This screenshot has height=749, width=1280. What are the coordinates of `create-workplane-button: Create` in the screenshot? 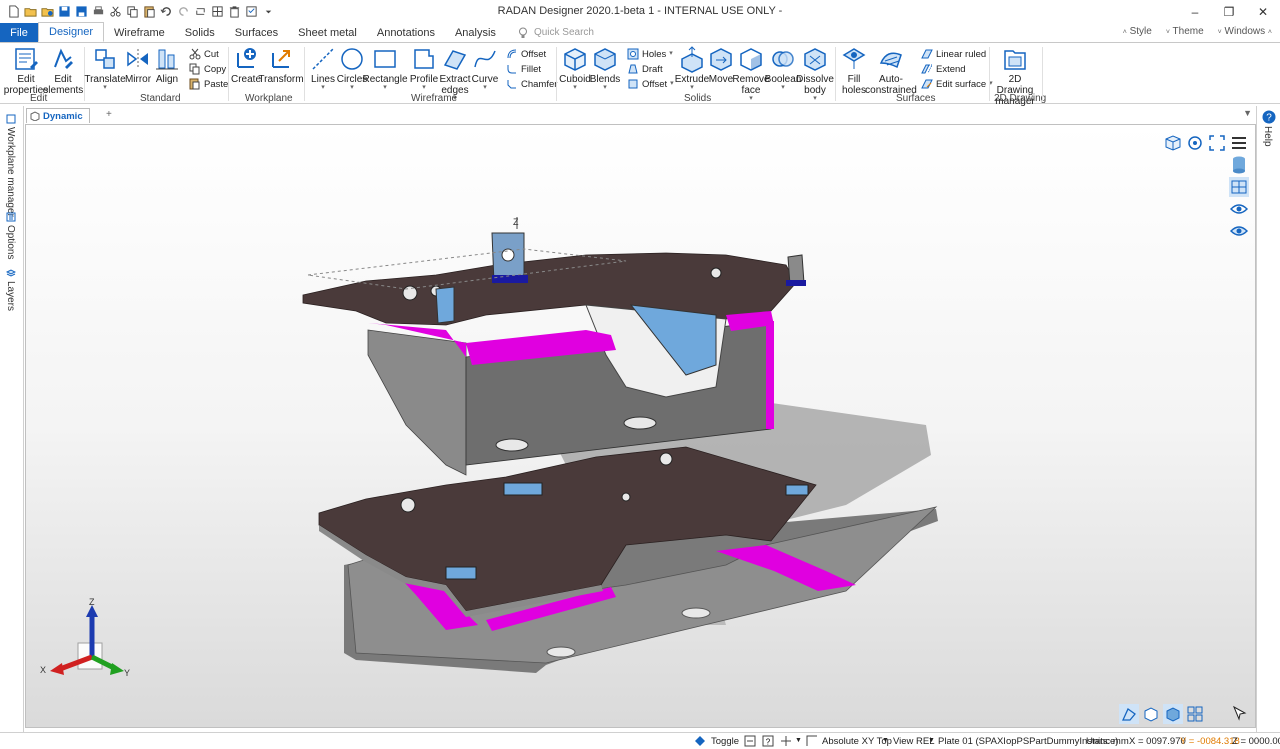 It's located at (246, 65).